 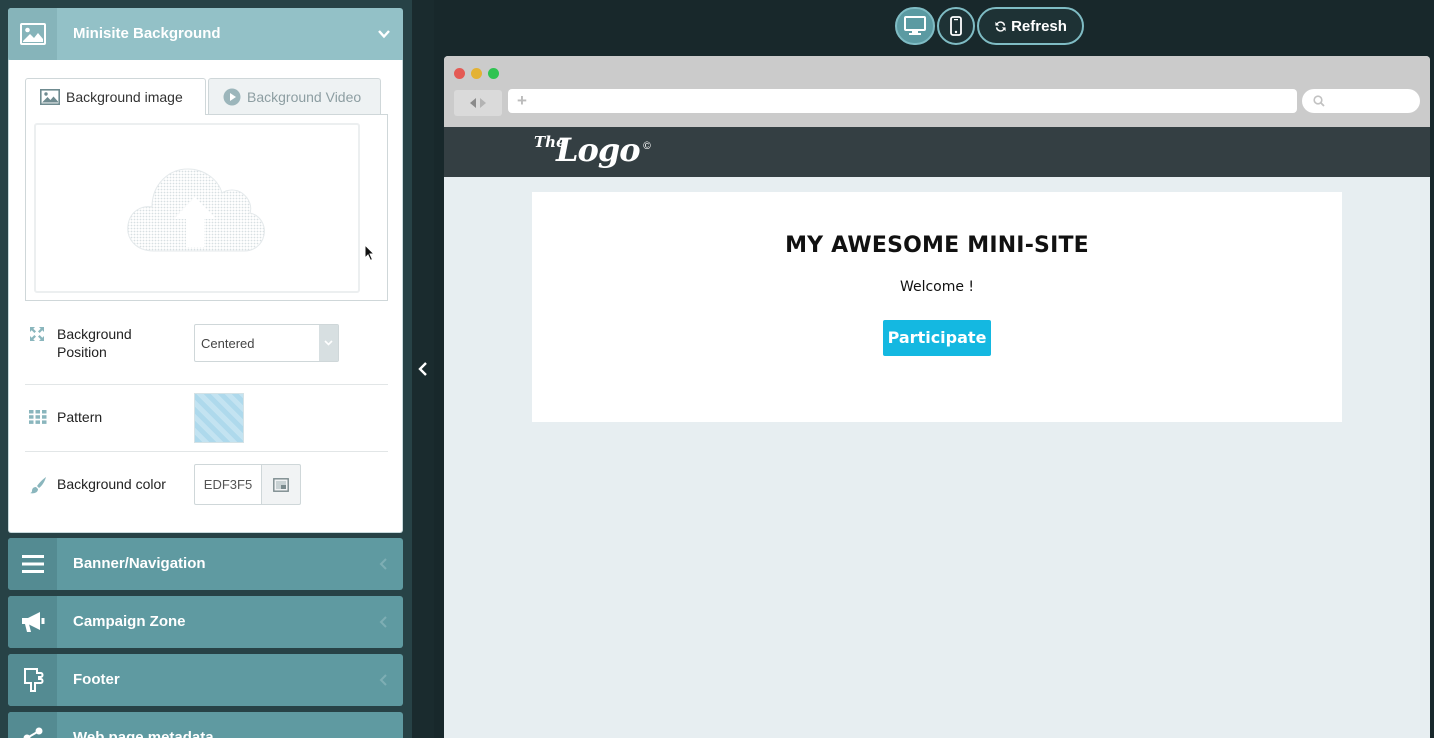 What do you see at coordinates (902, 101) in the screenshot?
I see `address-bar: +` at bounding box center [902, 101].